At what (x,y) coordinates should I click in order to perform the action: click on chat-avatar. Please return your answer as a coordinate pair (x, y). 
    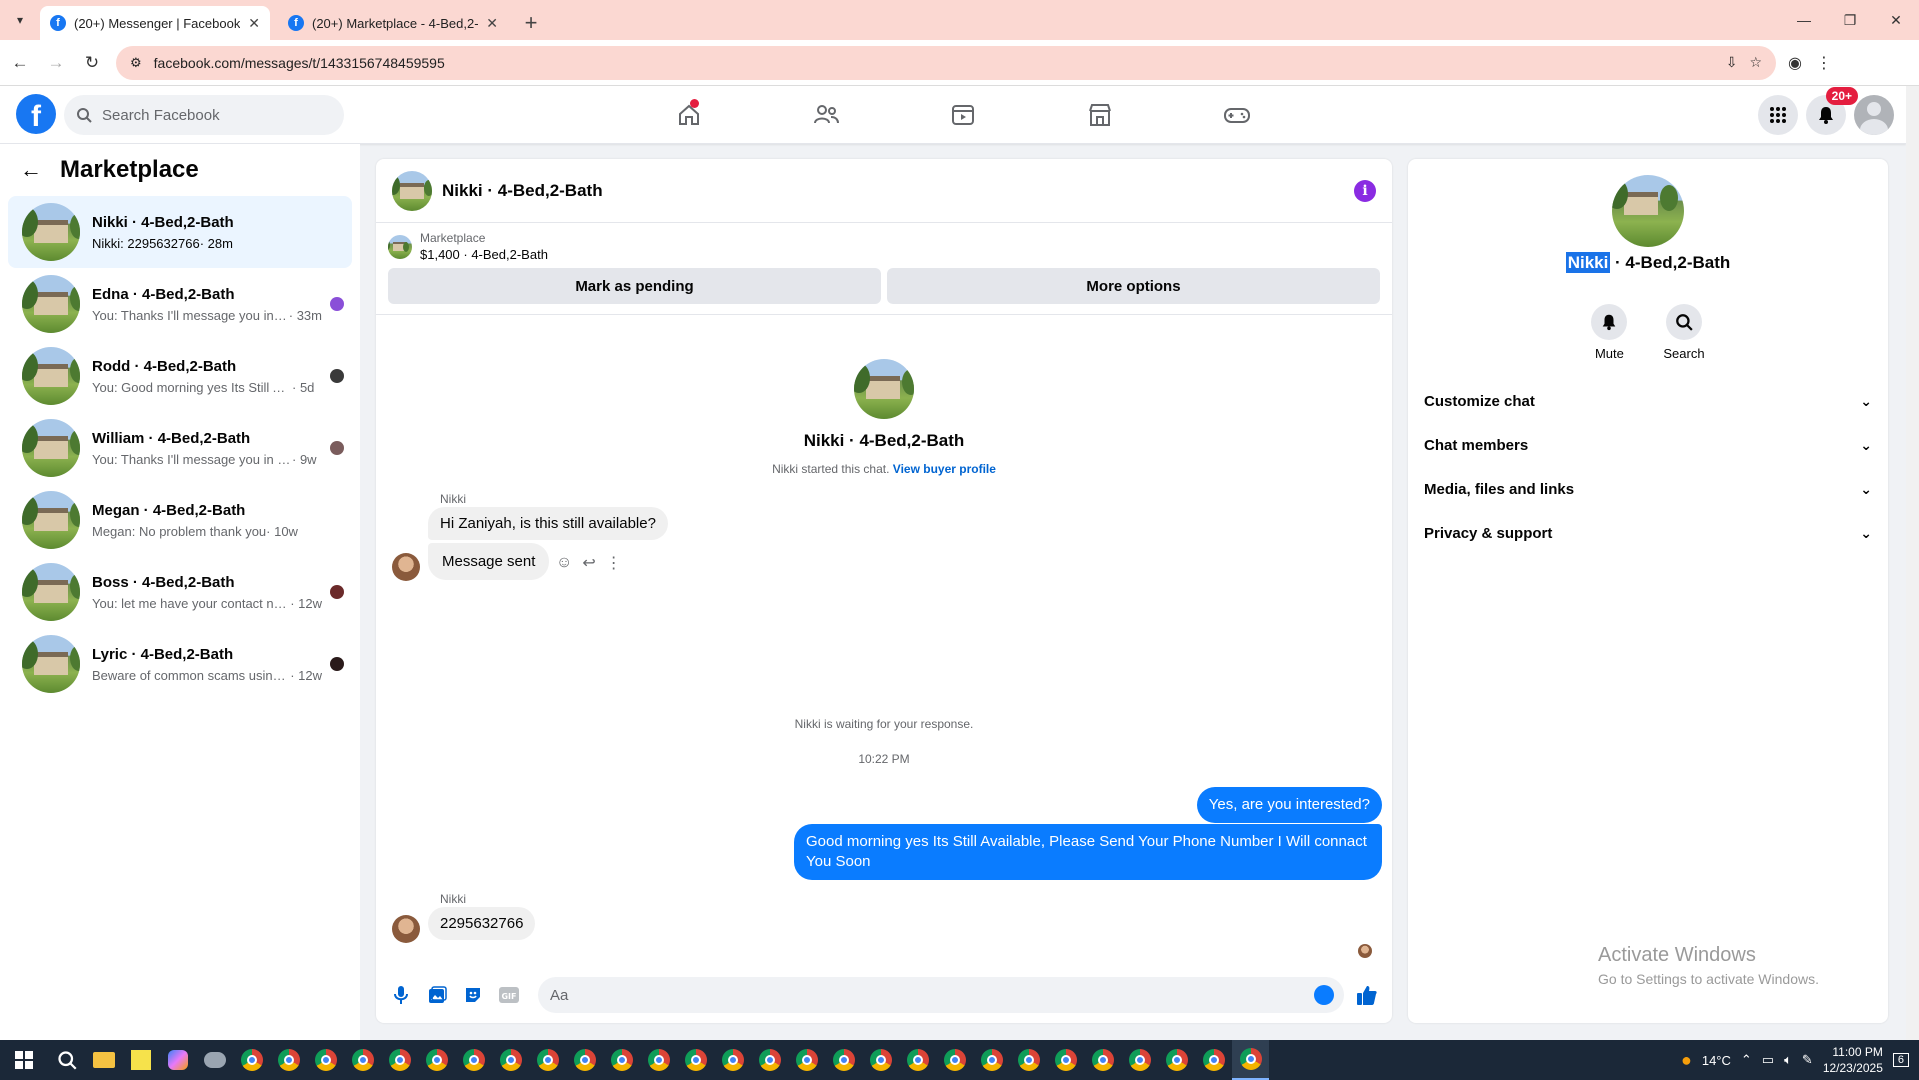
    Looking at the image, I should click on (412, 190).